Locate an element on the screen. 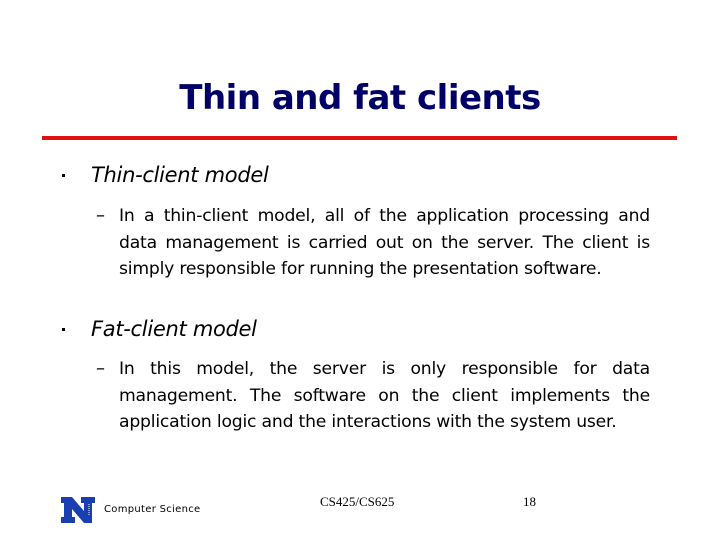 The width and height of the screenshot is (720, 540). title-divider is located at coordinates (359, 138).